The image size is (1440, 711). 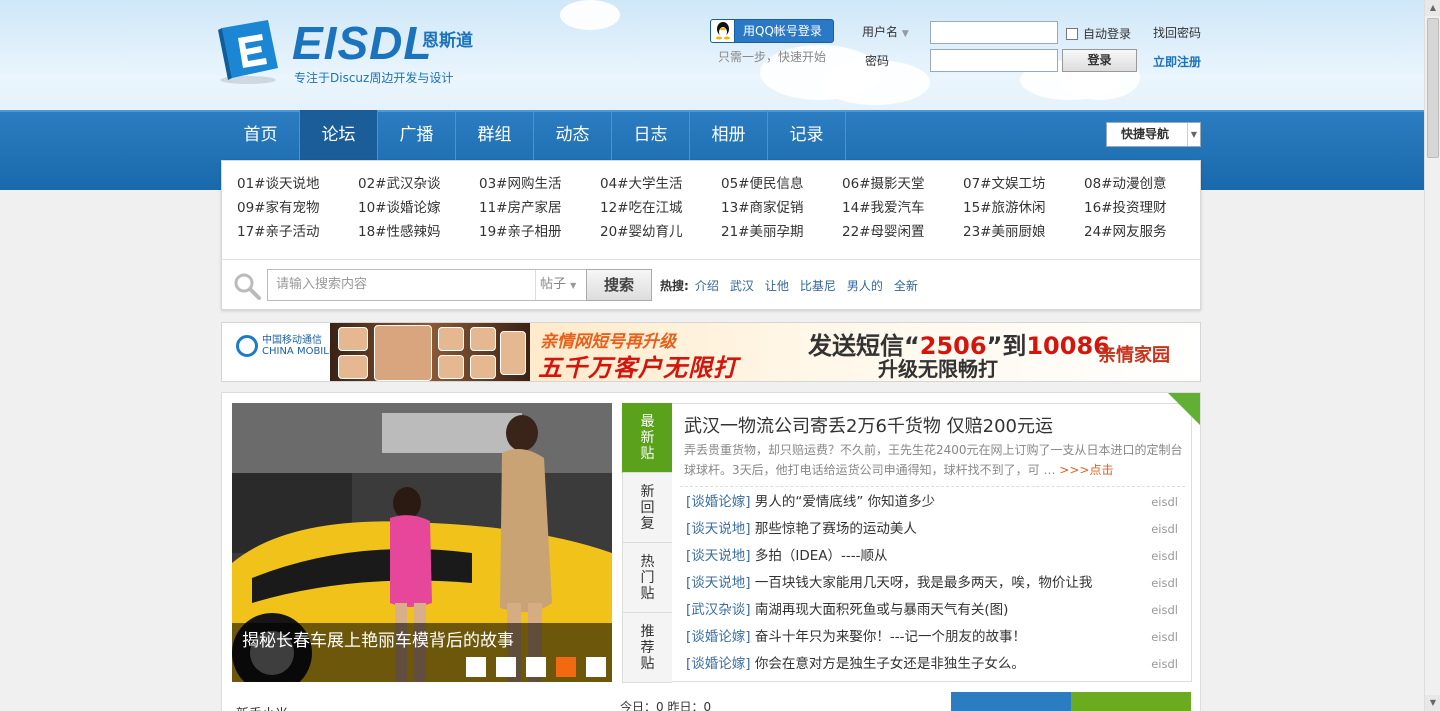 I want to click on nav-item-groups: 群组, so click(x=495, y=135).